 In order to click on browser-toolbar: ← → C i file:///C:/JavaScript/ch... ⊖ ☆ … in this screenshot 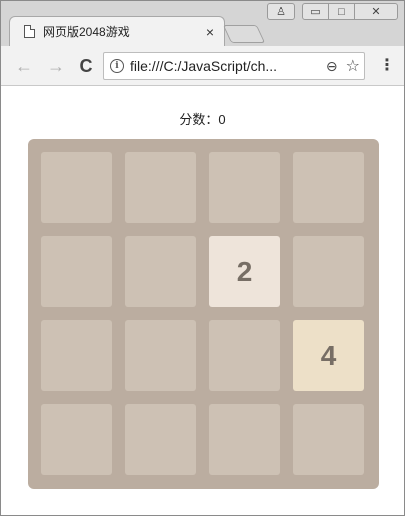, I will do `click(202, 66)`.